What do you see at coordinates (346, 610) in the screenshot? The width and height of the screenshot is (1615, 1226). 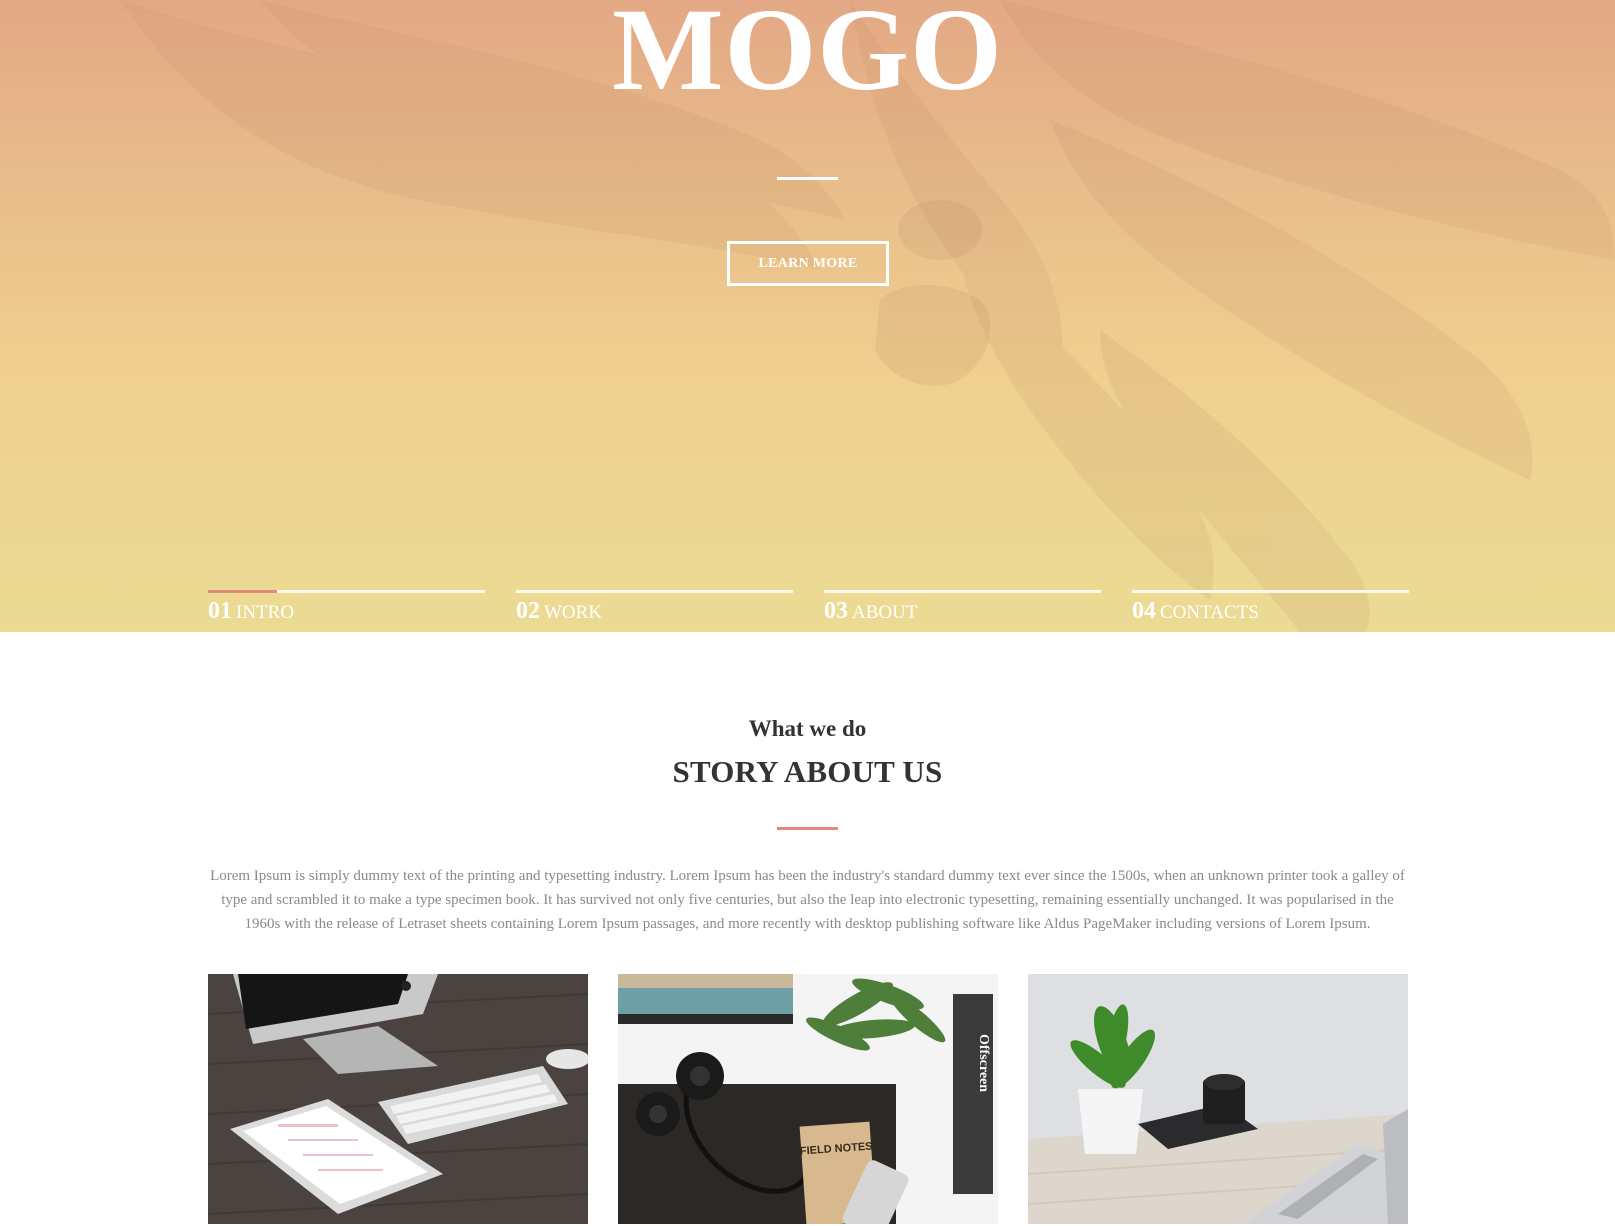 I see `slider-nav-intro: 01 Intro` at bounding box center [346, 610].